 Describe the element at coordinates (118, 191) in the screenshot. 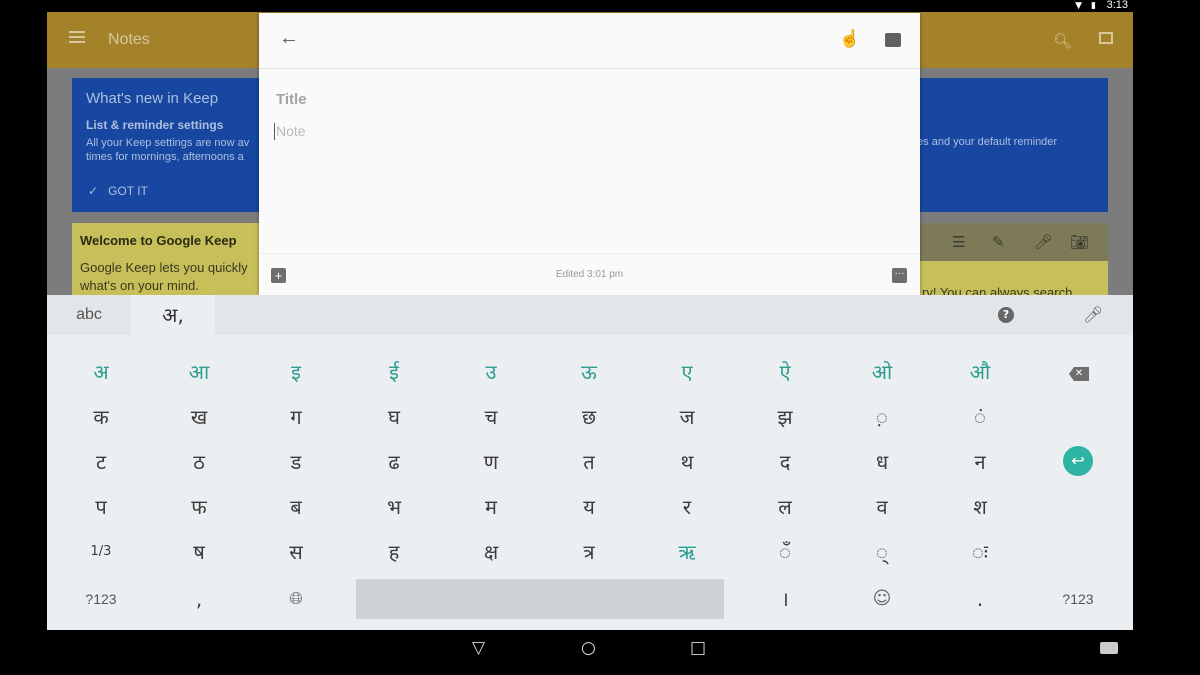

I see `got-it-button: ✓ GOT IT` at that location.